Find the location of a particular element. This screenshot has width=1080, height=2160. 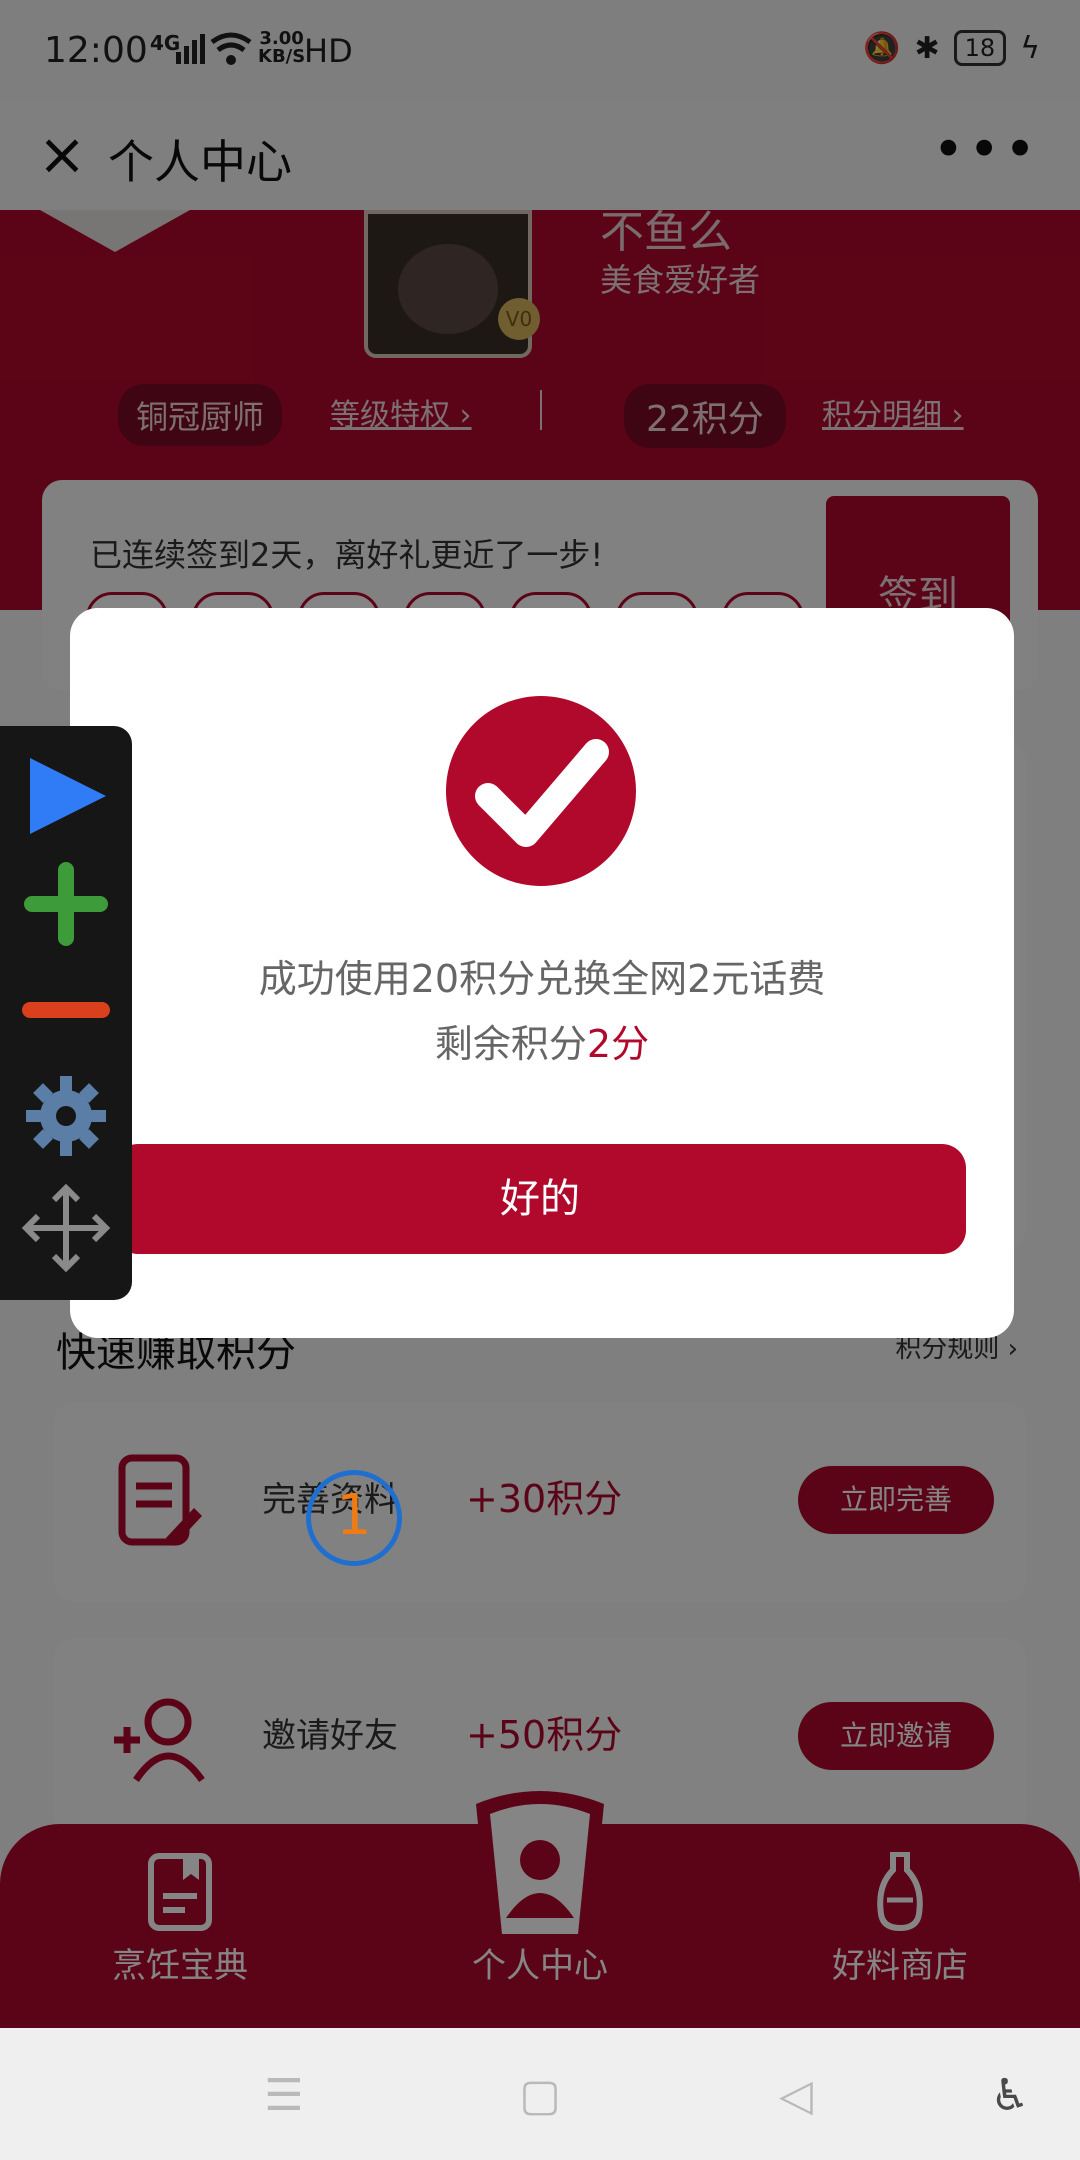

tap-indicator: 1 is located at coordinates (354, 1518).